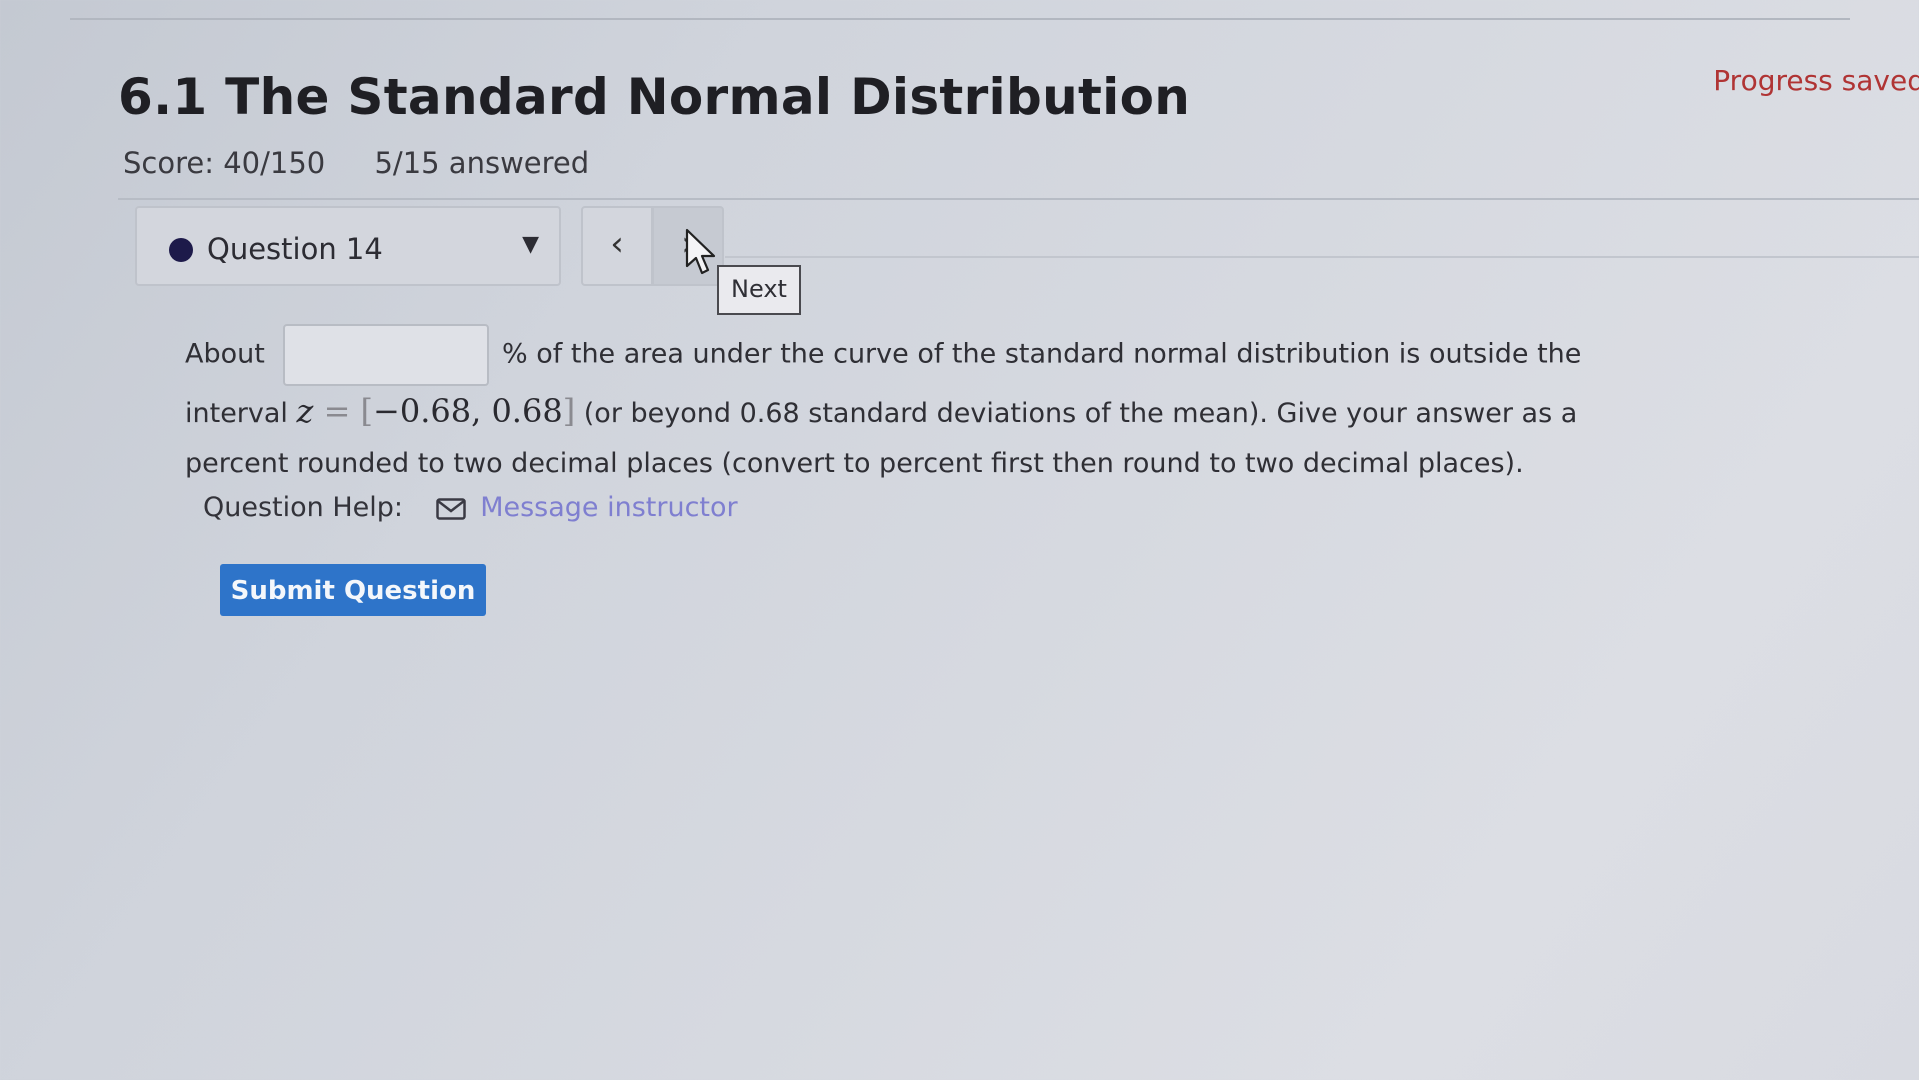  I want to click on message-instructor-link: Message instructor, so click(608, 507).